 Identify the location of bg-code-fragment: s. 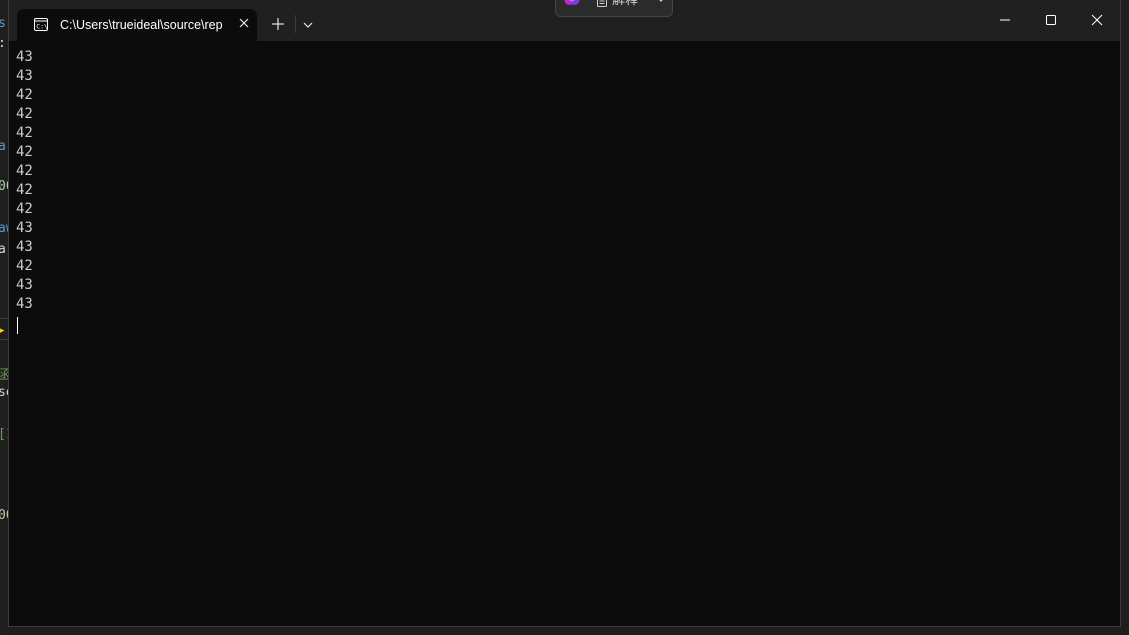
(3, 23).